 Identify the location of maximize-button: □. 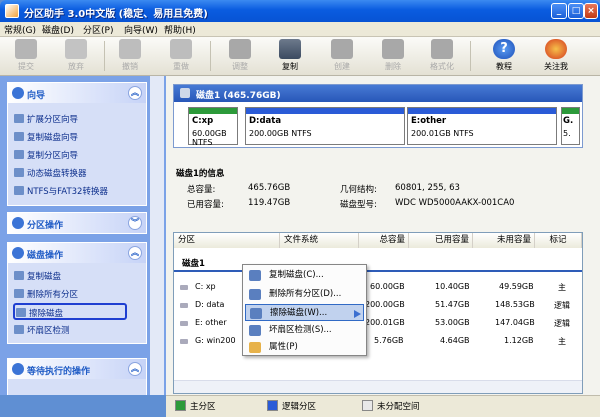
(576, 11).